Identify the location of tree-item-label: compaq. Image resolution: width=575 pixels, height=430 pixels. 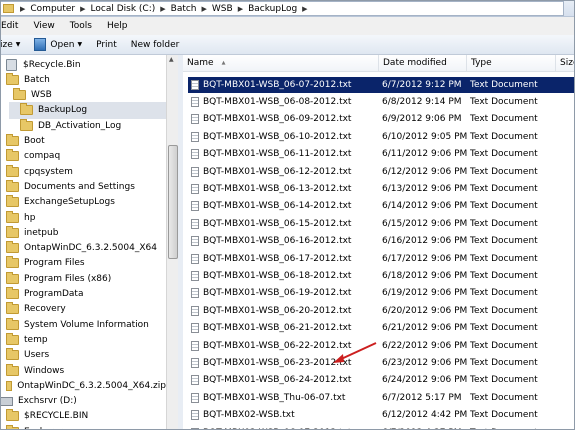
(42, 156).